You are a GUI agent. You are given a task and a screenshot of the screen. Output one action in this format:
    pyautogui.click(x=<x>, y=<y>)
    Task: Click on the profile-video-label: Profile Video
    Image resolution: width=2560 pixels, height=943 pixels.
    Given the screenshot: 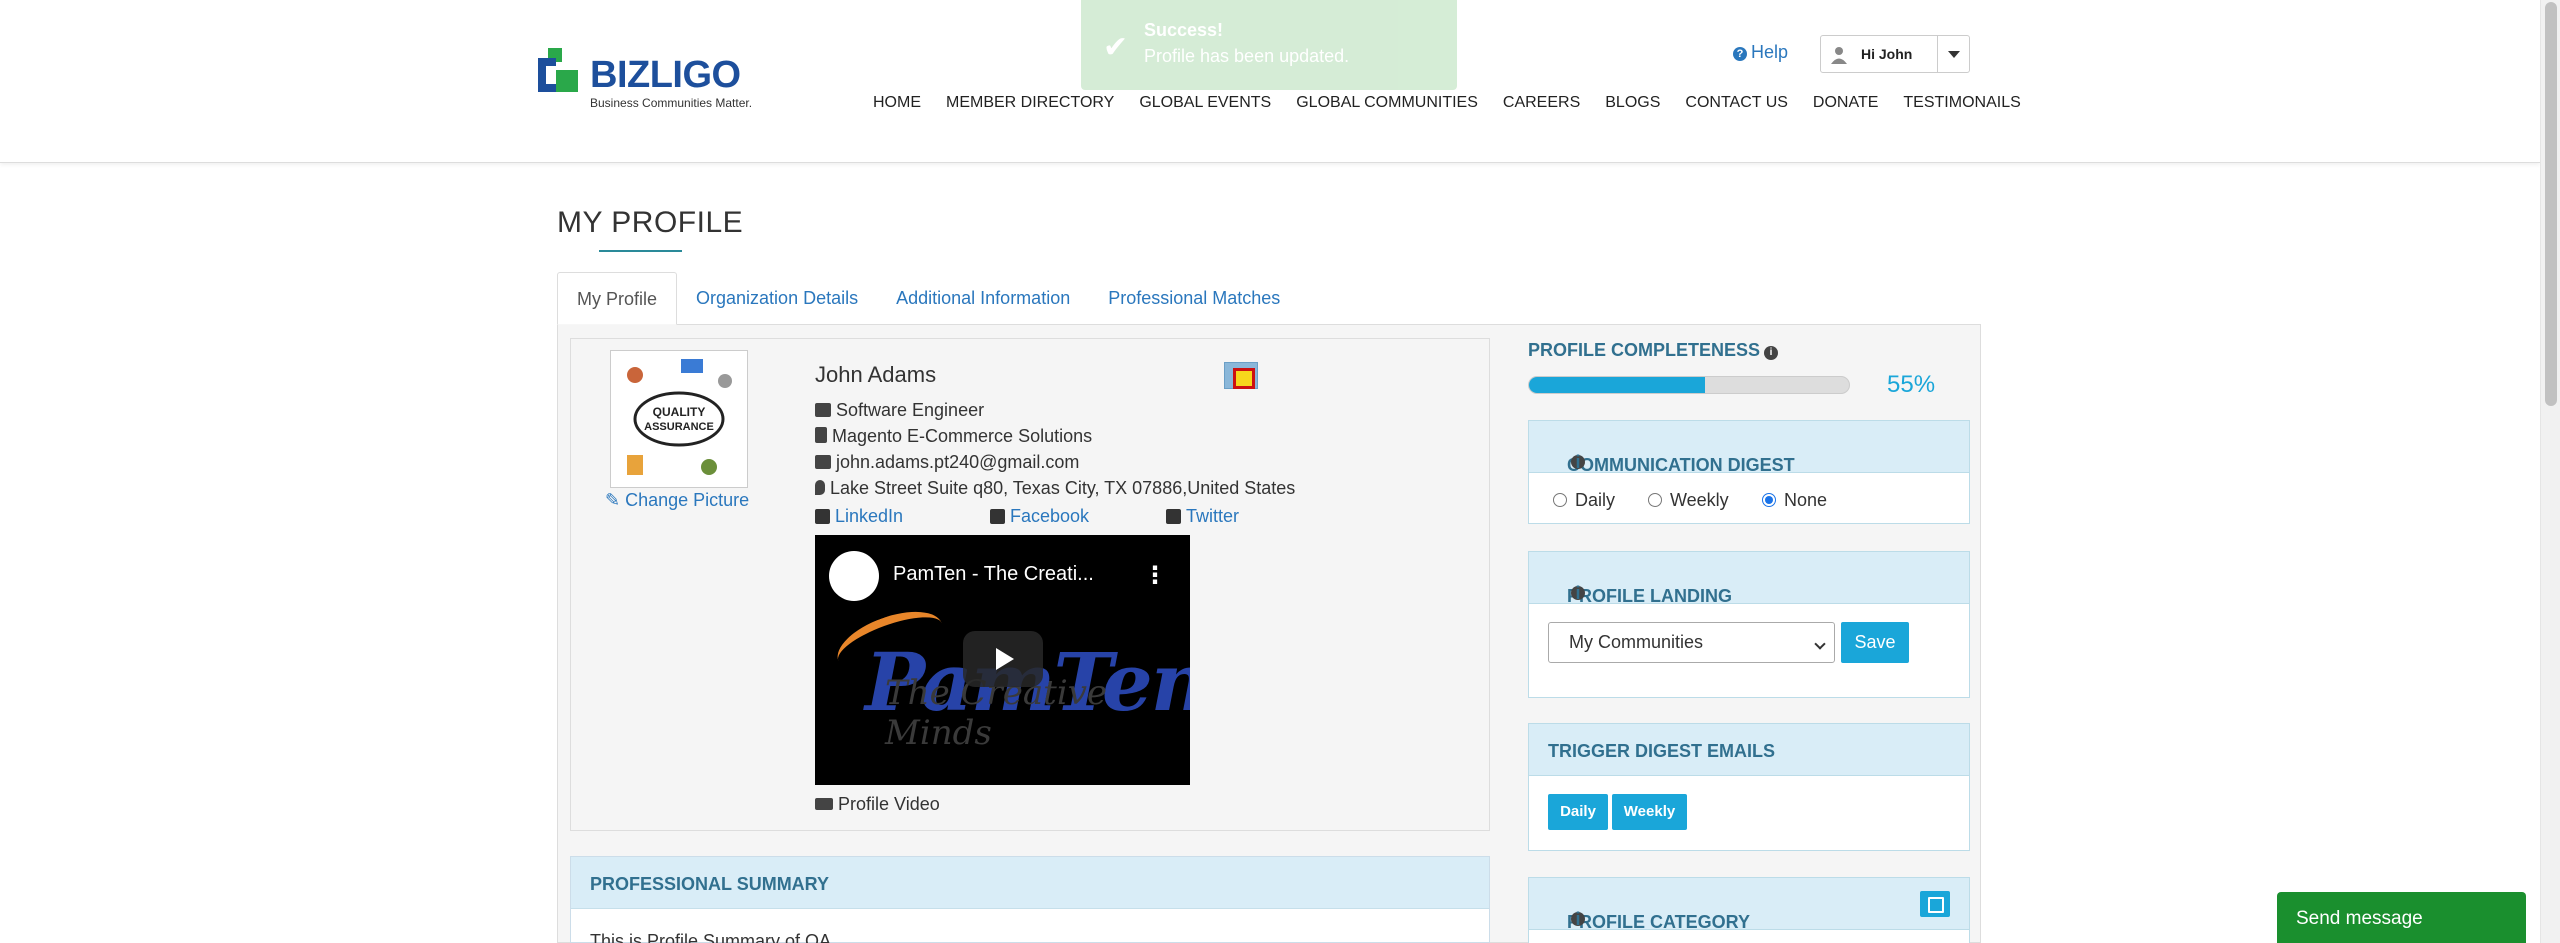 What is the action you would take?
    pyautogui.click(x=889, y=804)
    